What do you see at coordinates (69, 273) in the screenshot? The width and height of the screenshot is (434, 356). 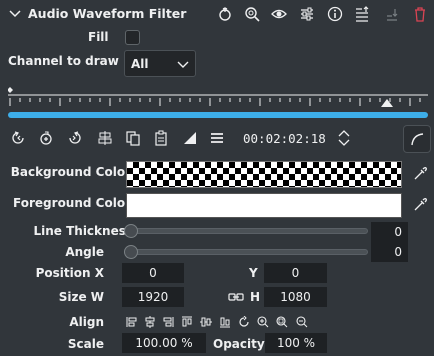 I see `position-x-label: Position X` at bounding box center [69, 273].